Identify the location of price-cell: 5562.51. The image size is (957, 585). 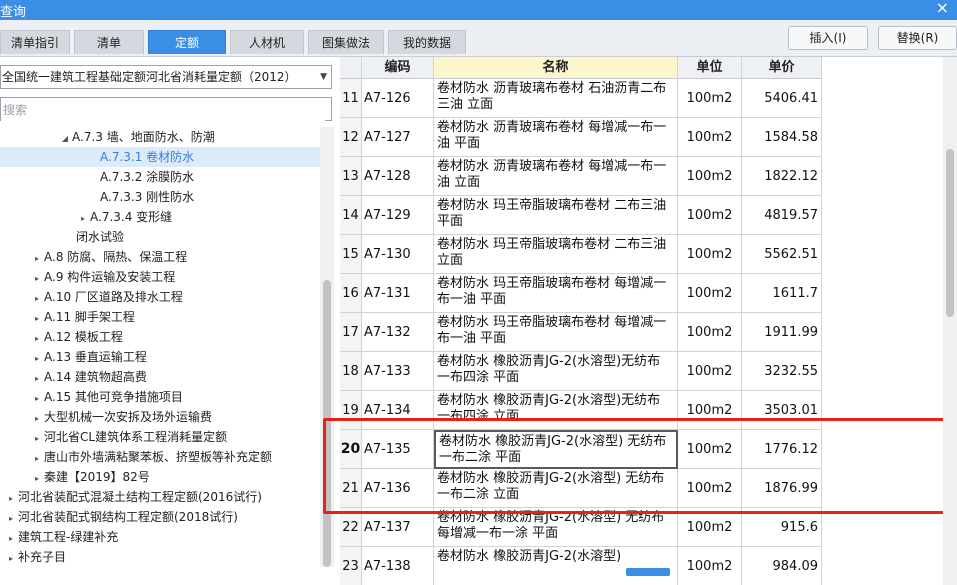
(782, 254).